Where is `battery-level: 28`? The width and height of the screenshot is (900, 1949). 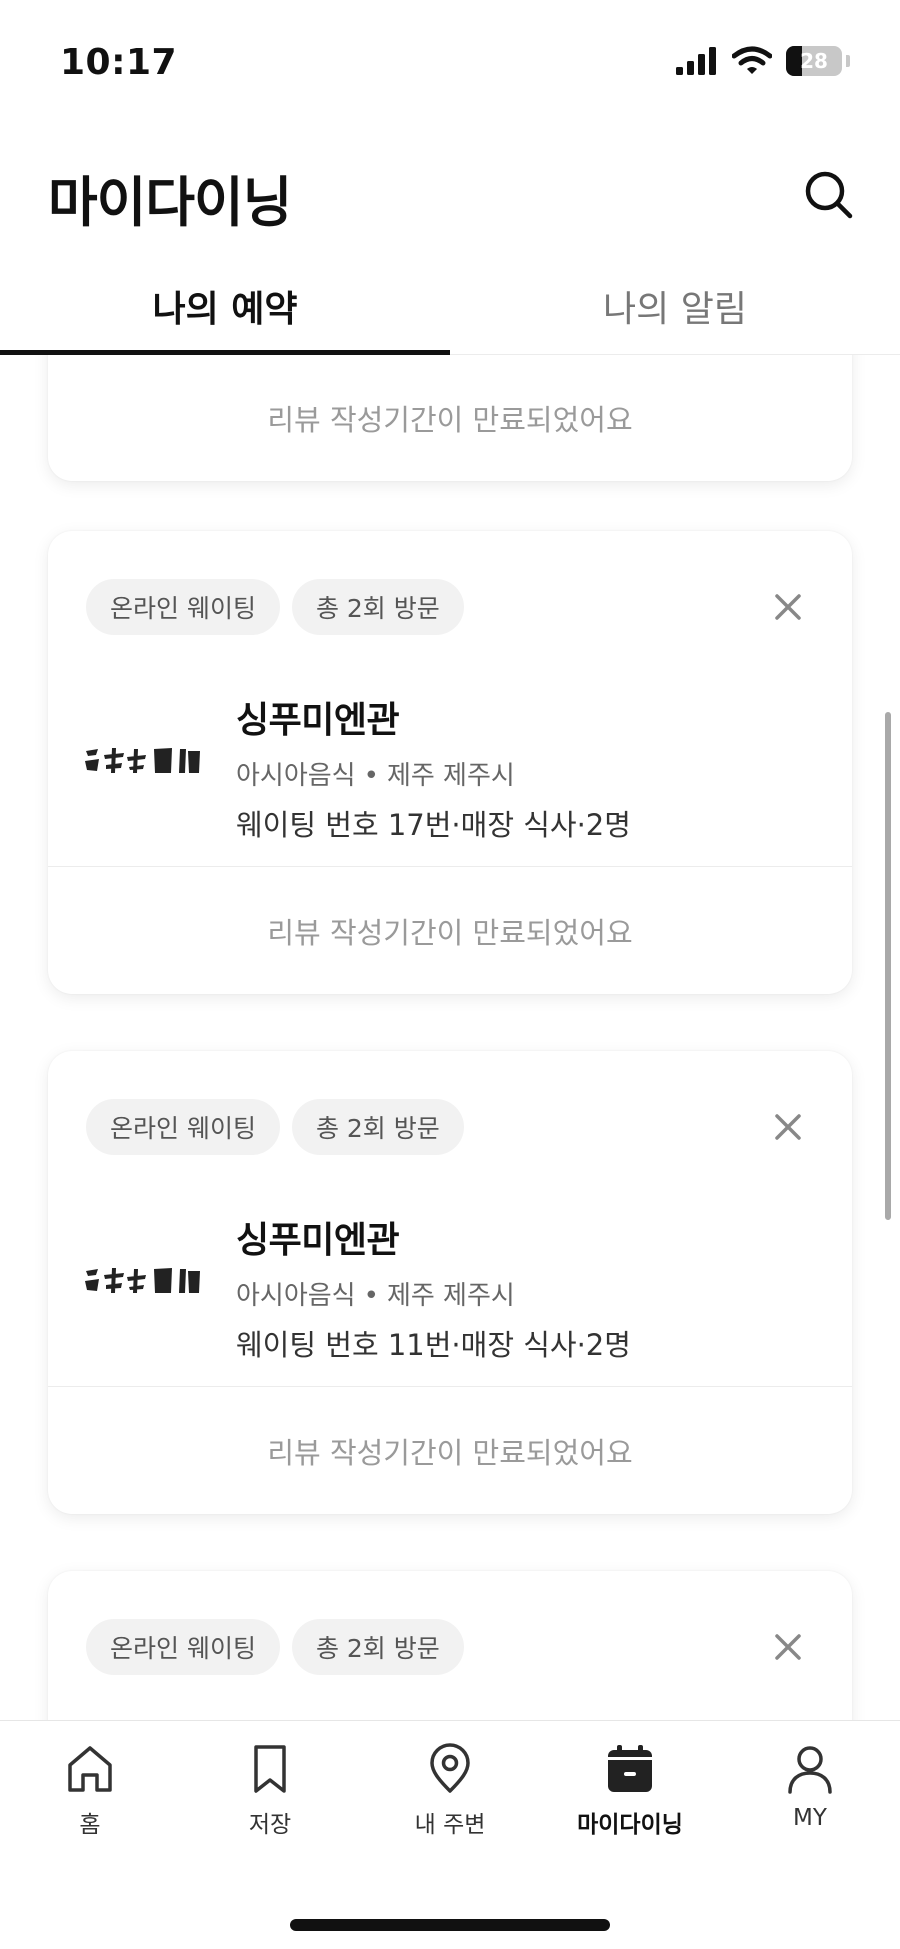 battery-level: 28 is located at coordinates (814, 61).